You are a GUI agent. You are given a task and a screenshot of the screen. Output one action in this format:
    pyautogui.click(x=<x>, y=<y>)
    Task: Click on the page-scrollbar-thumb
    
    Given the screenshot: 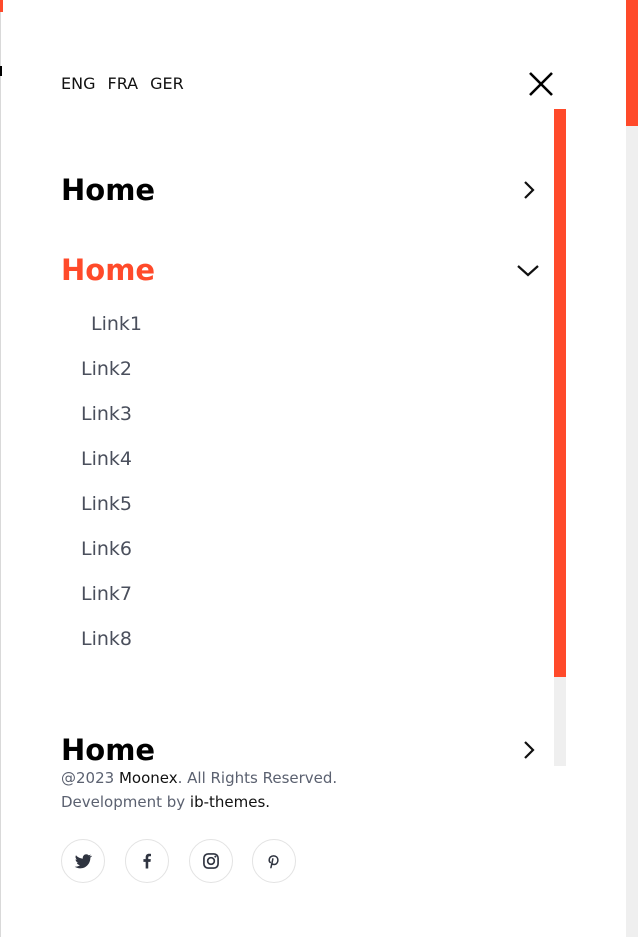 What is the action you would take?
    pyautogui.click(x=632, y=63)
    